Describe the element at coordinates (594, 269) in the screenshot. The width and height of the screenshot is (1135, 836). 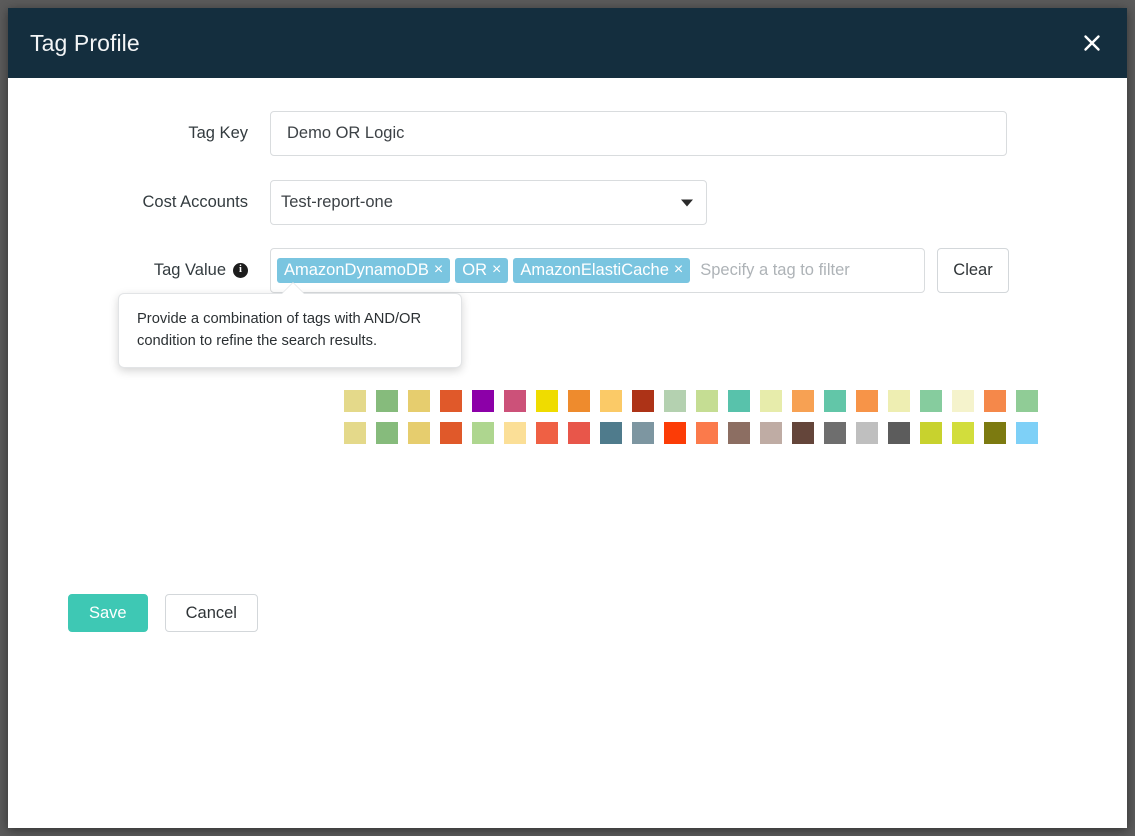
I see `tag-chip-label: AmazonElastiCache` at that location.